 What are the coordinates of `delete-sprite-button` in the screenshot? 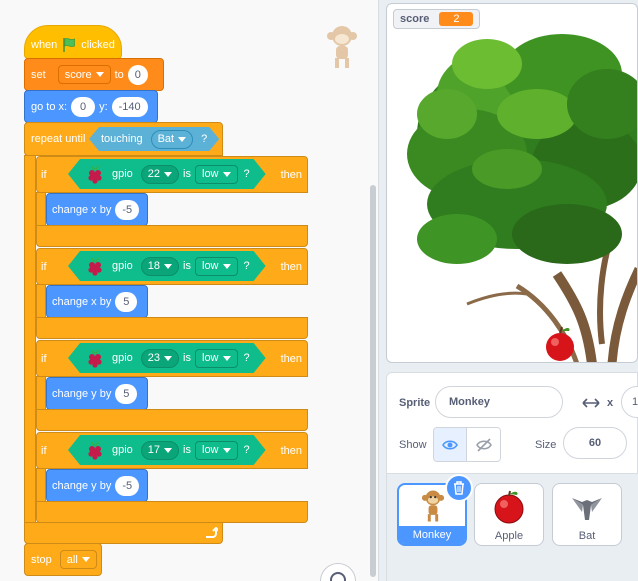 It's located at (459, 488).